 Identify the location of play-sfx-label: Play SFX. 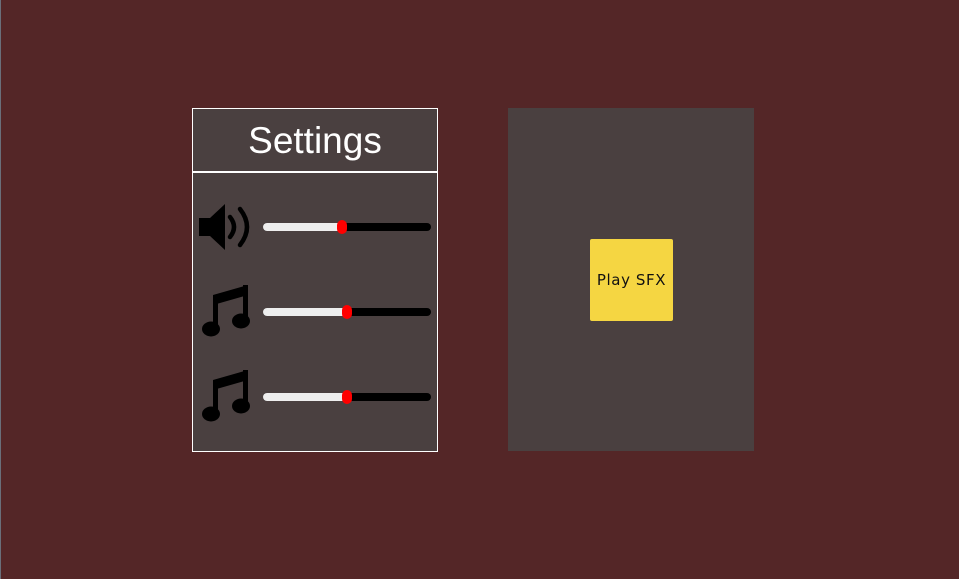
(631, 280).